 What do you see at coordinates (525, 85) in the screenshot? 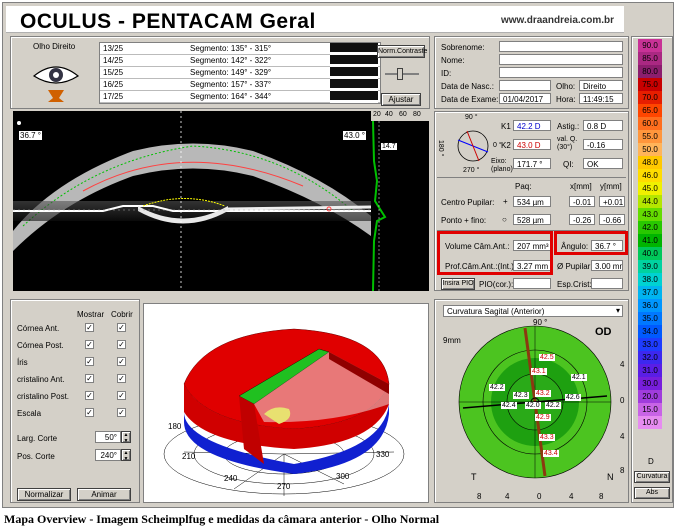
I see `birth-field` at bounding box center [525, 85].